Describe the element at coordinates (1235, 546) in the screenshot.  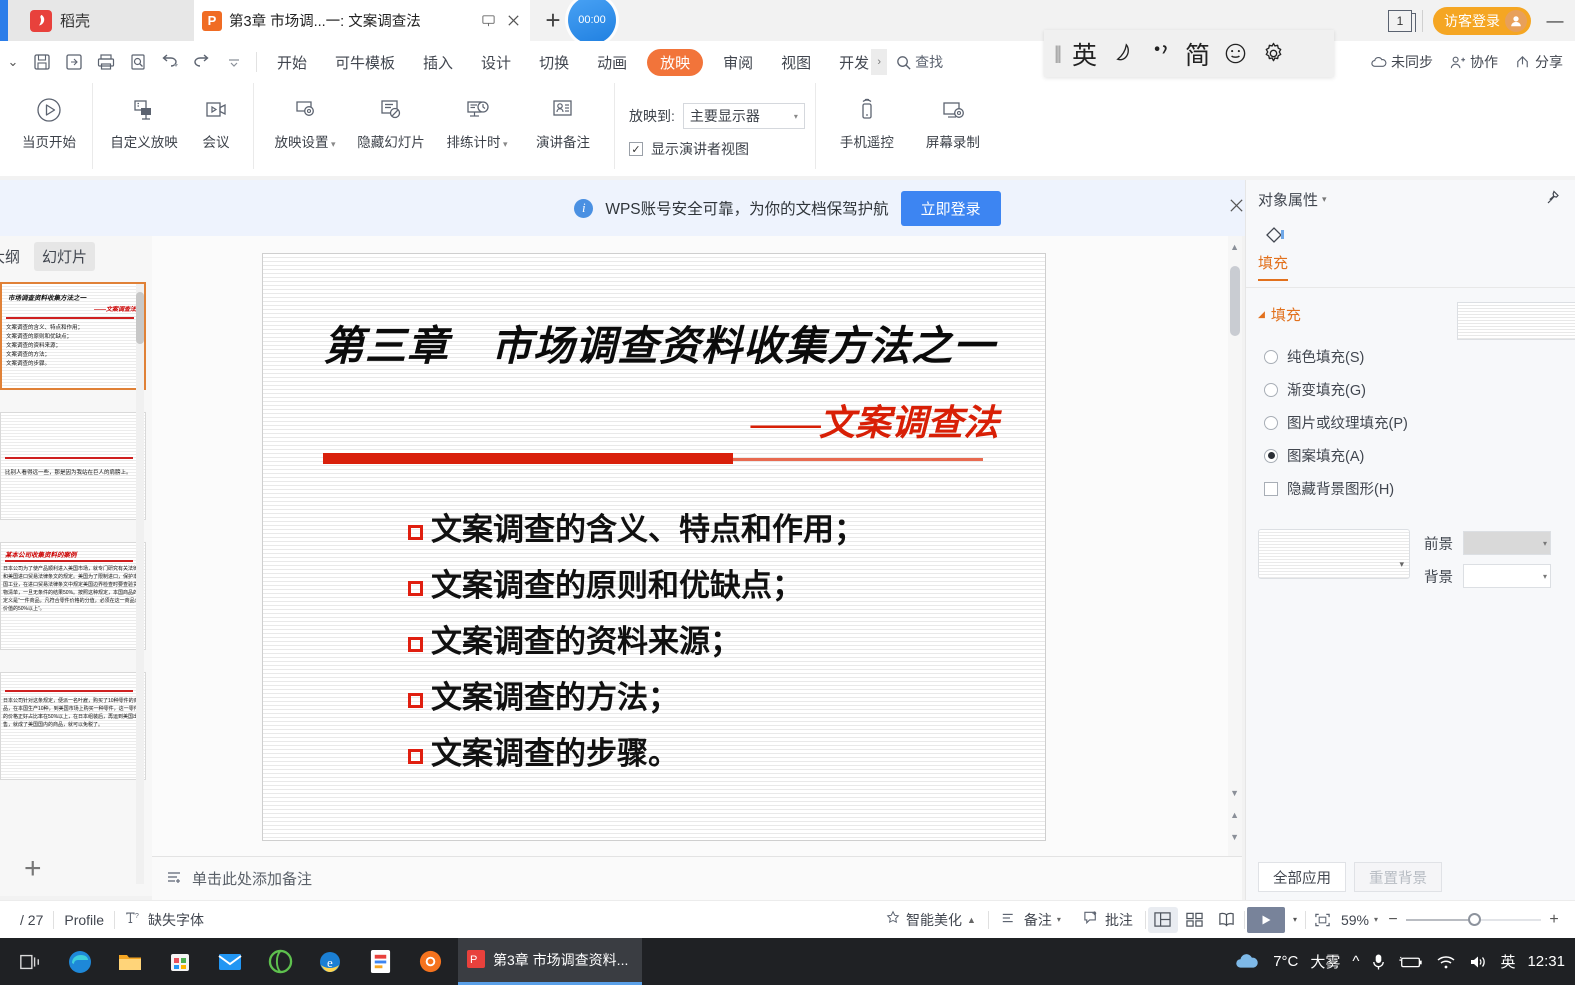
I see `slide-scrollbar-track: ▲ ▼ ▲ ▼` at that location.